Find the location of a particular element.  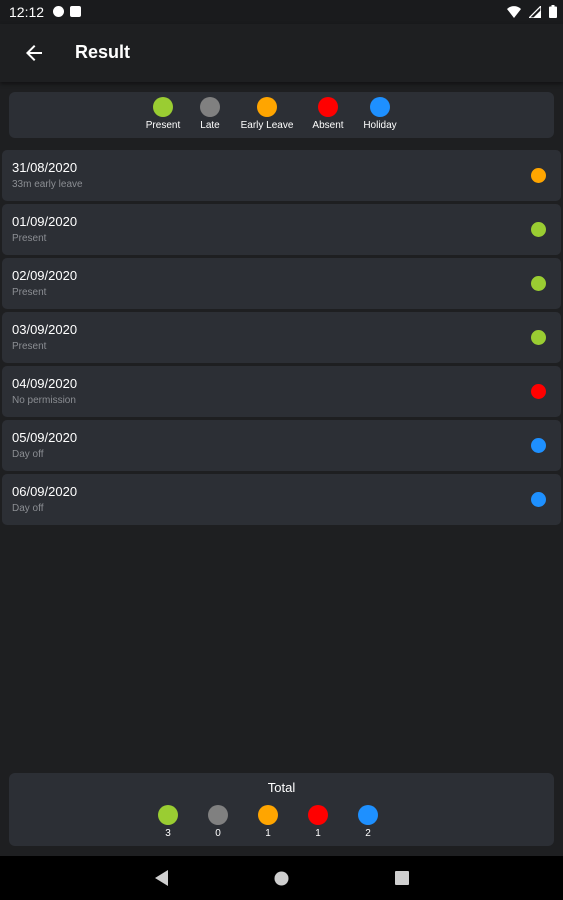

total-card: Total 3 0 1 1 2 is located at coordinates (281, 809).